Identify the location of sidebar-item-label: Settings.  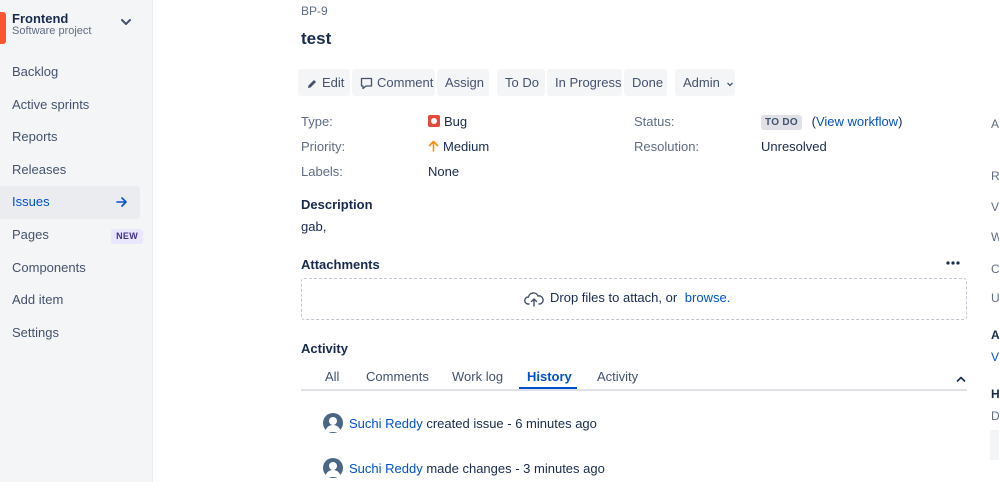
(35, 332).